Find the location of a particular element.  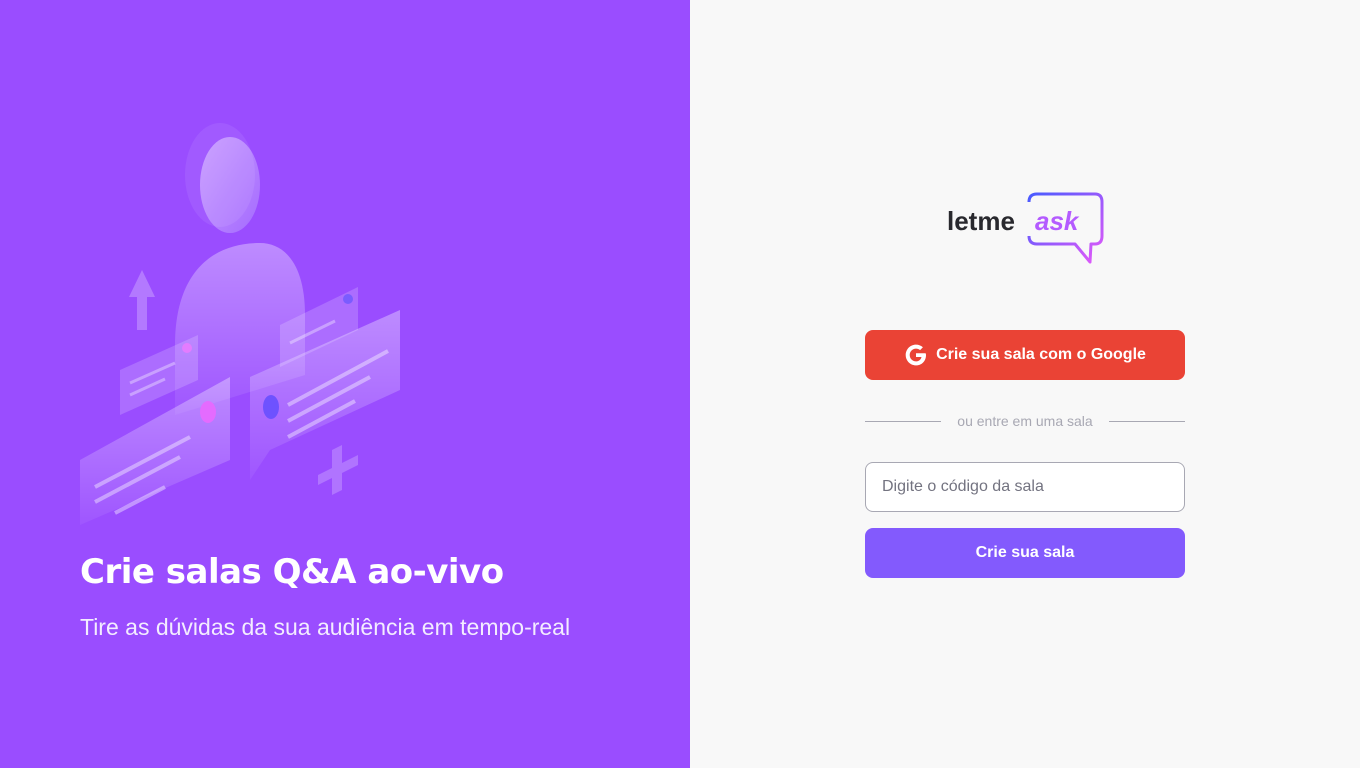

aside-title: Crie salas Q&A ao-vivo is located at coordinates (292, 572).